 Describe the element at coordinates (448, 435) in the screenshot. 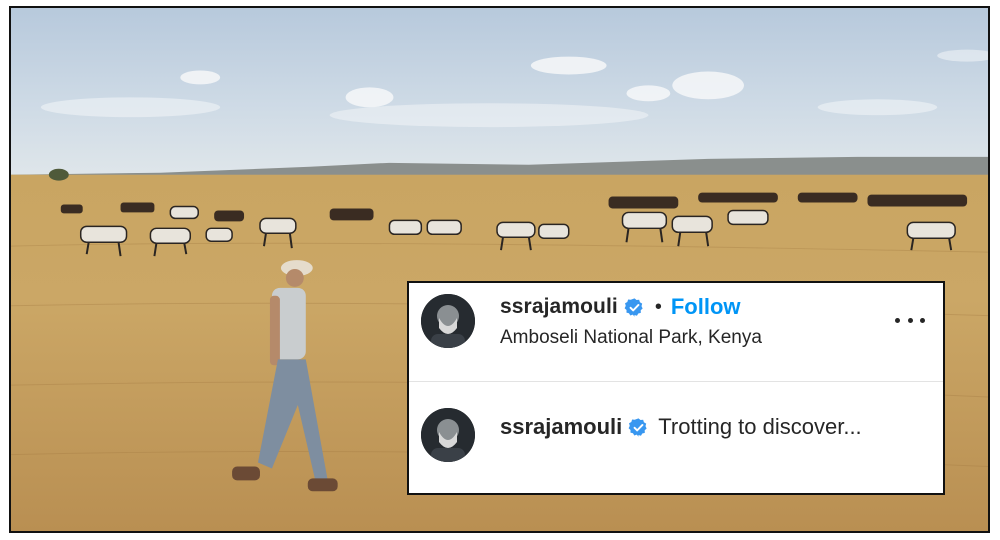

I see `caption-avatar` at that location.